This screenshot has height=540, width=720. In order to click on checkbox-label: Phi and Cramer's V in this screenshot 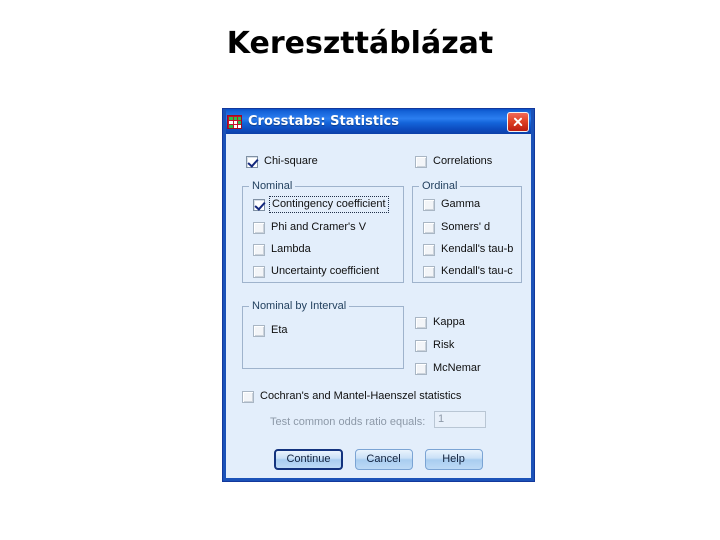, I will do `click(319, 227)`.